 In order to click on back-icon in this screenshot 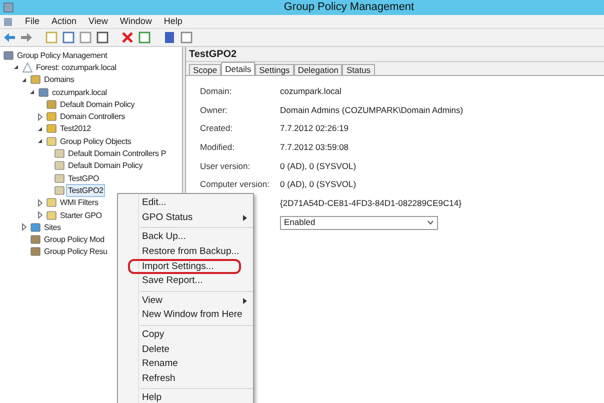, I will do `click(9, 37)`.